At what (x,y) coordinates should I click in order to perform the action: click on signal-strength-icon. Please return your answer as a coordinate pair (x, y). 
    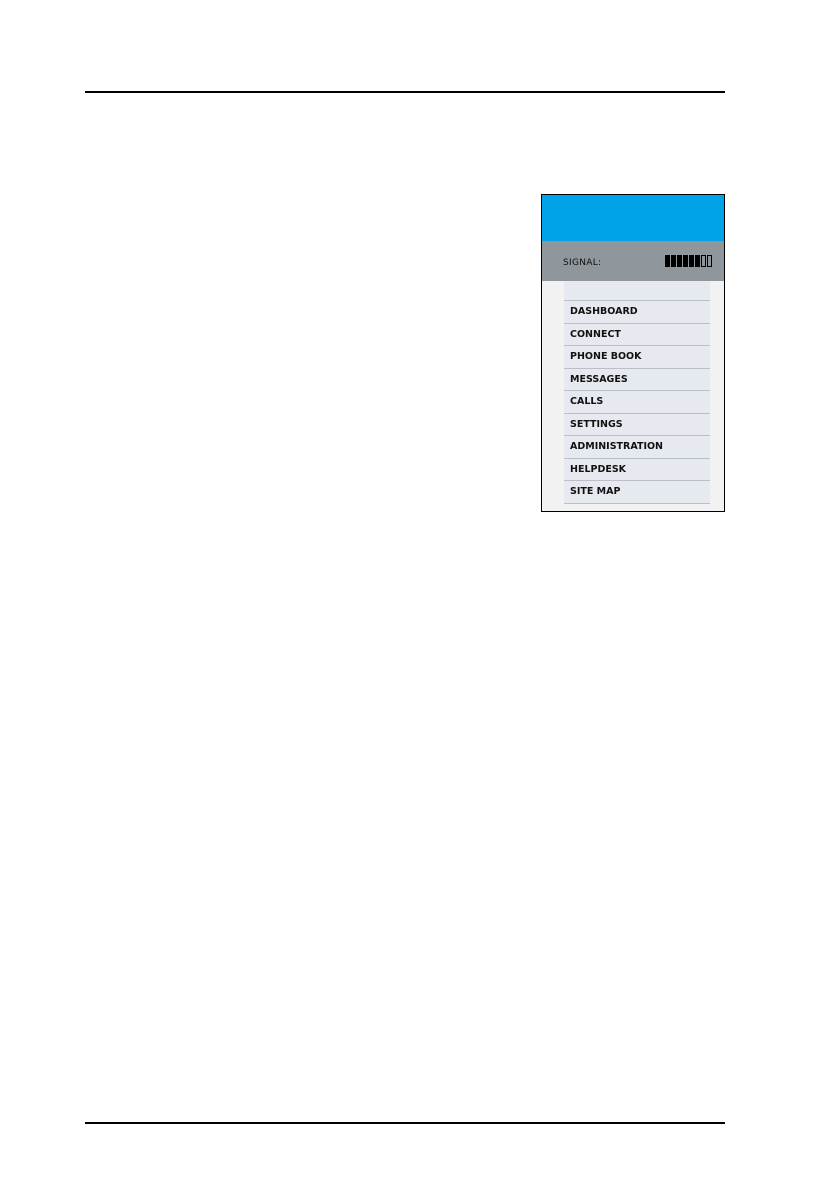
    Looking at the image, I should click on (688, 261).